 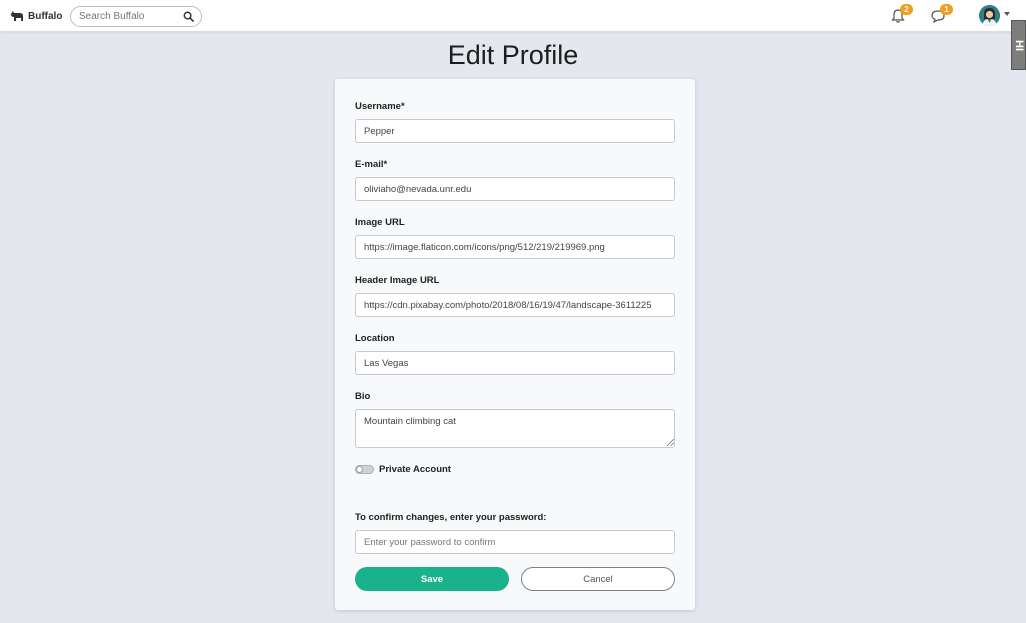 I want to click on private-account-label: Private Account, so click(x=415, y=469).